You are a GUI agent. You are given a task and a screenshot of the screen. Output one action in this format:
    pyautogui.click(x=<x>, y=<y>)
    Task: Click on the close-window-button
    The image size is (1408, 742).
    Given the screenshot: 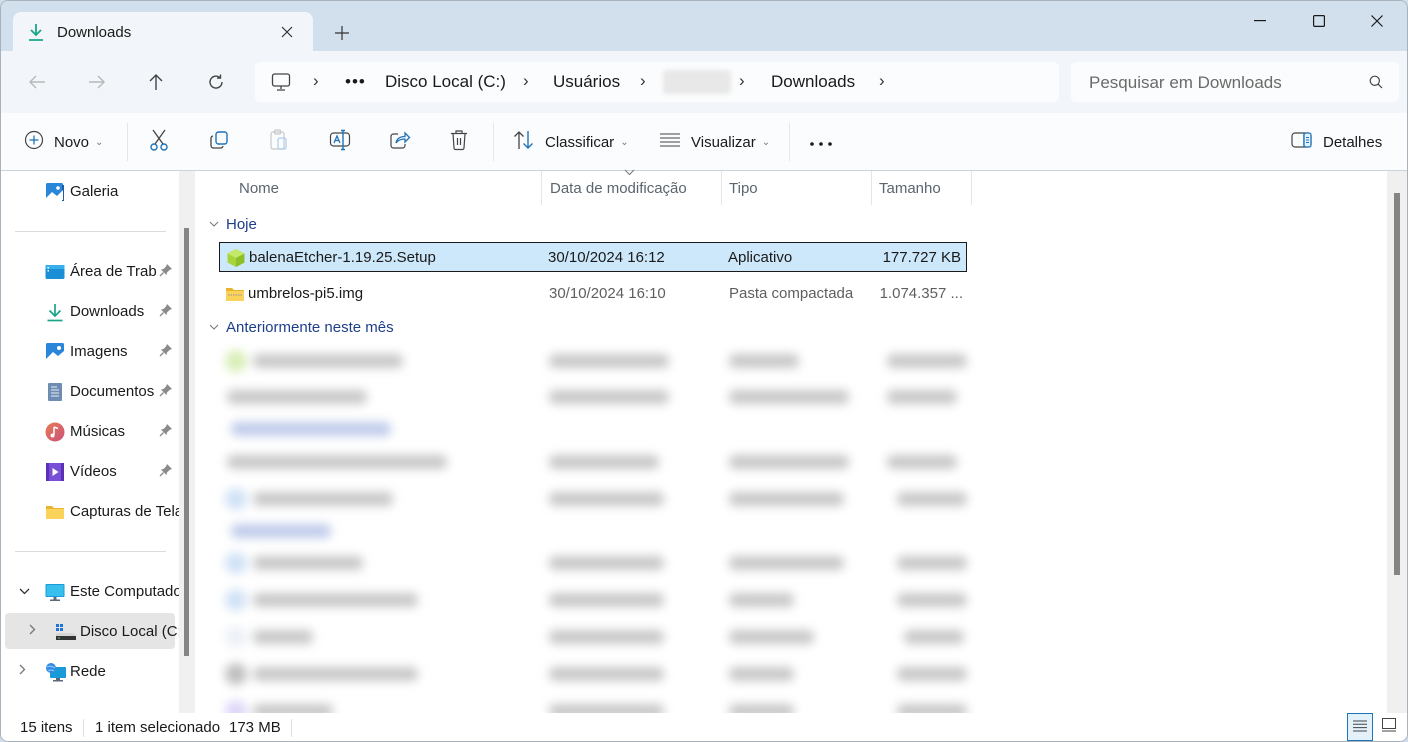 What is the action you would take?
    pyautogui.click(x=1377, y=21)
    